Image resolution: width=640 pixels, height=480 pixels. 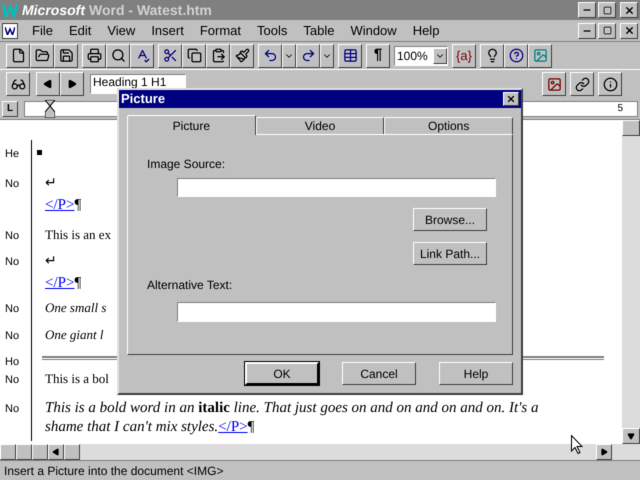 I want to click on image-source-field, so click(x=336, y=187).